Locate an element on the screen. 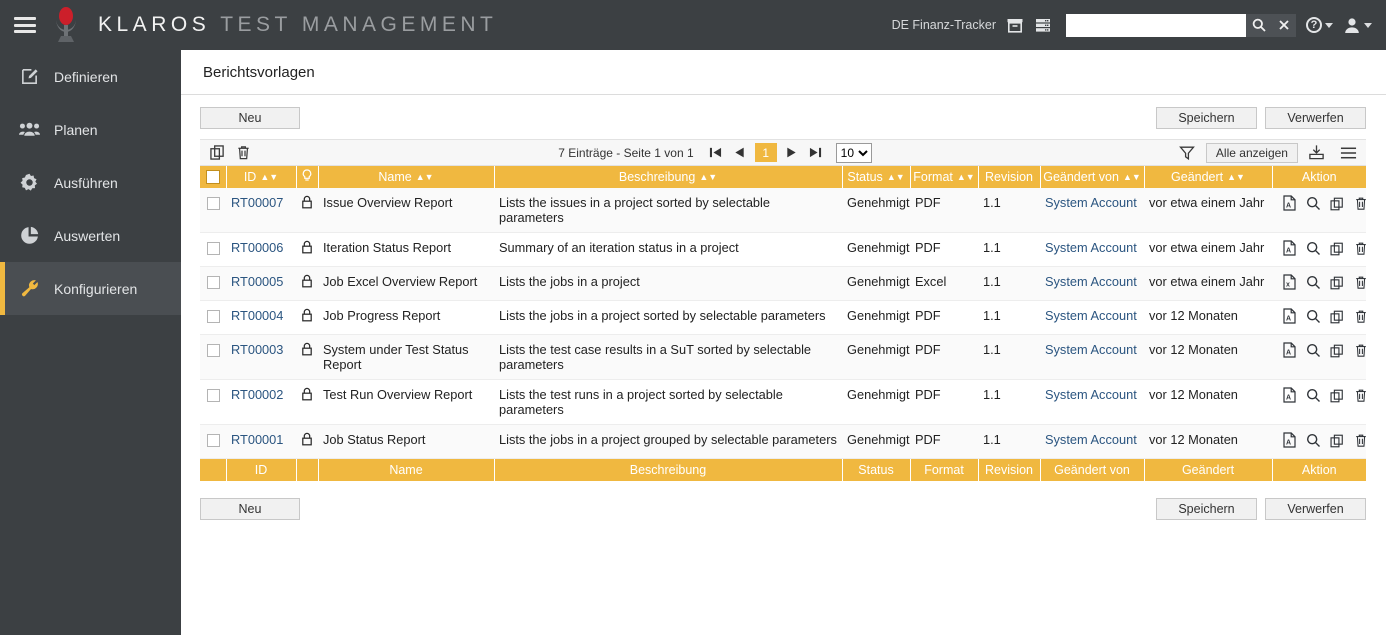 Image resolution: width=1386 pixels, height=635 pixels. first-page-icon is located at coordinates (716, 153).